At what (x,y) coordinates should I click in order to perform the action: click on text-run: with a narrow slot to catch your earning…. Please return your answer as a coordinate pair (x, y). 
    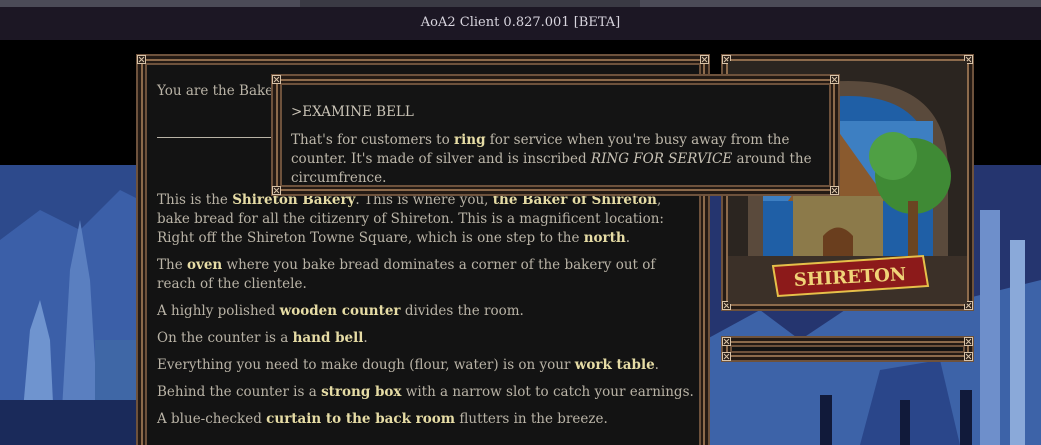
    Looking at the image, I should click on (547, 392).